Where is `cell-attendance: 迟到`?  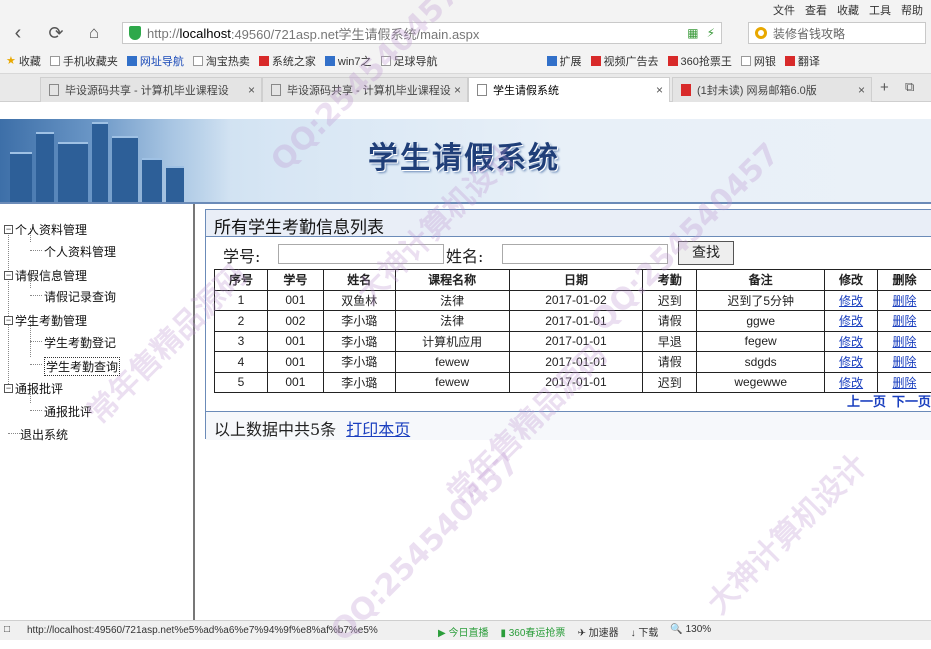
cell-attendance: 迟到 is located at coordinates (670, 382).